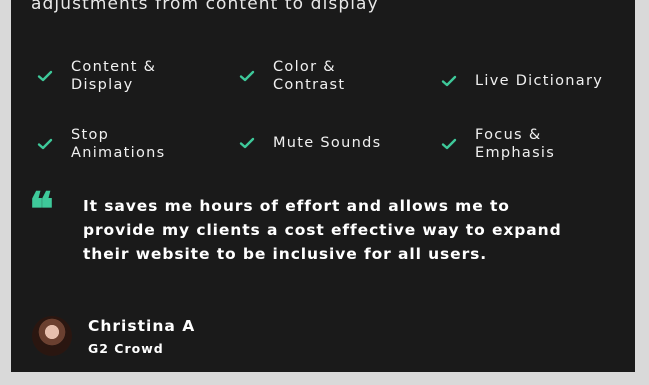 This screenshot has height=385, width=649. What do you see at coordinates (205, 7) in the screenshot?
I see `intro-text: adjustments from content to display` at bounding box center [205, 7].